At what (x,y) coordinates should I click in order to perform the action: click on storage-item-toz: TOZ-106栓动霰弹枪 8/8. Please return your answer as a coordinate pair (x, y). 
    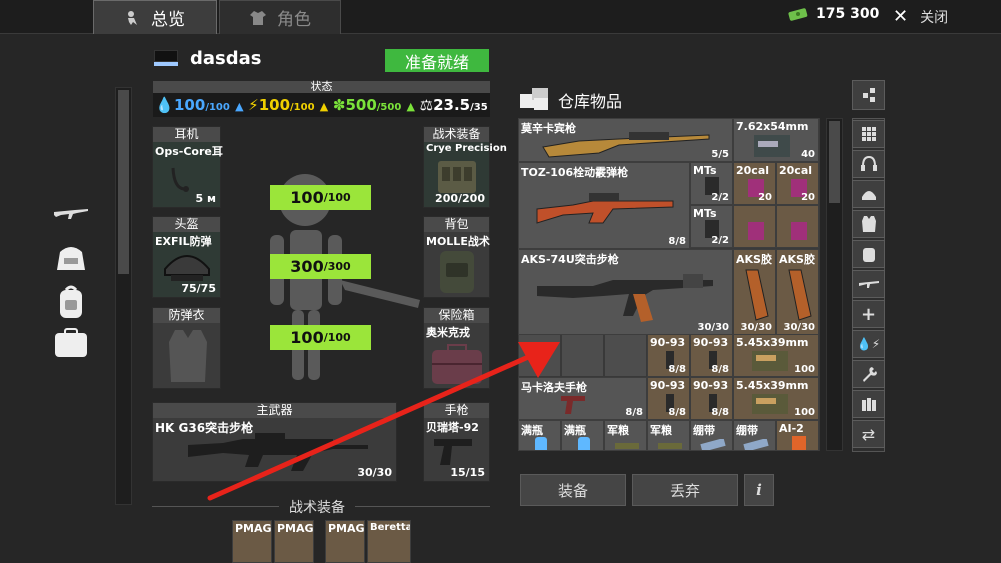
    Looking at the image, I should click on (604, 205).